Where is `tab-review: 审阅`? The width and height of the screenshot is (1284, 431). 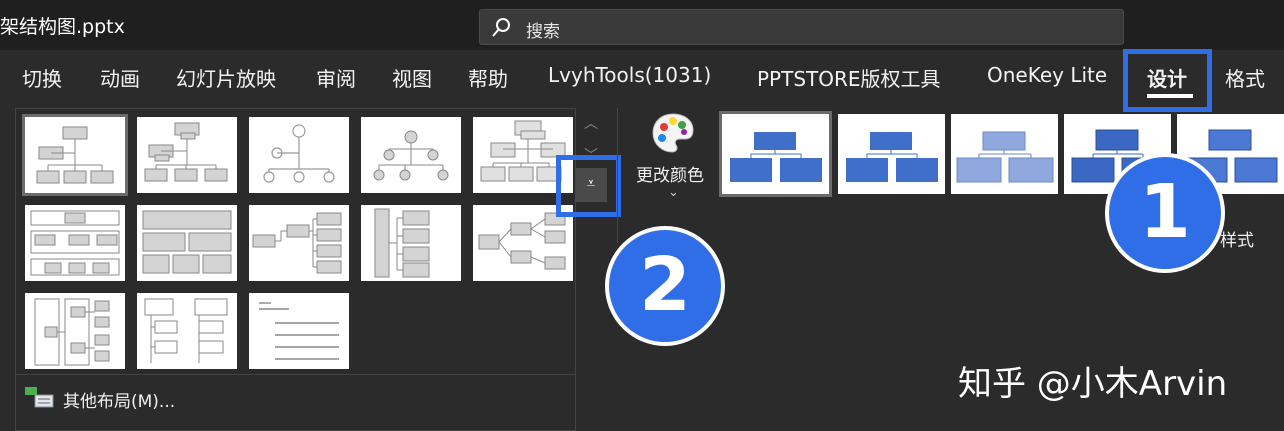 tab-review: 审阅 is located at coordinates (336, 77).